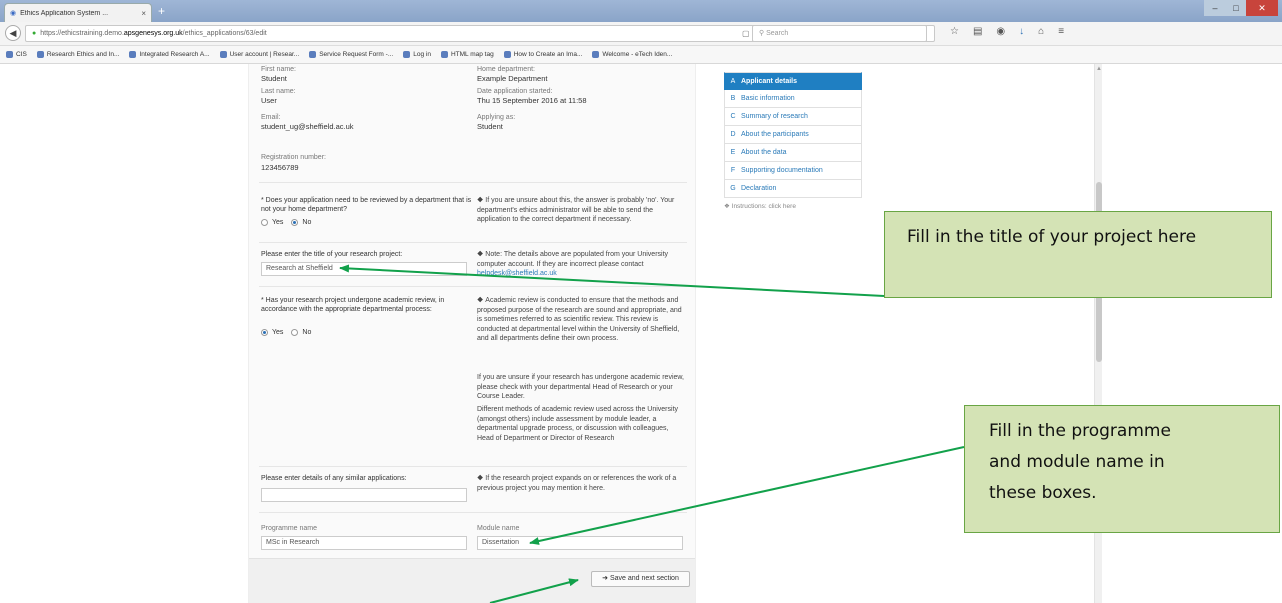  Describe the element at coordinates (1000, 31) in the screenshot. I see `pocket-icon: ◉` at that location.